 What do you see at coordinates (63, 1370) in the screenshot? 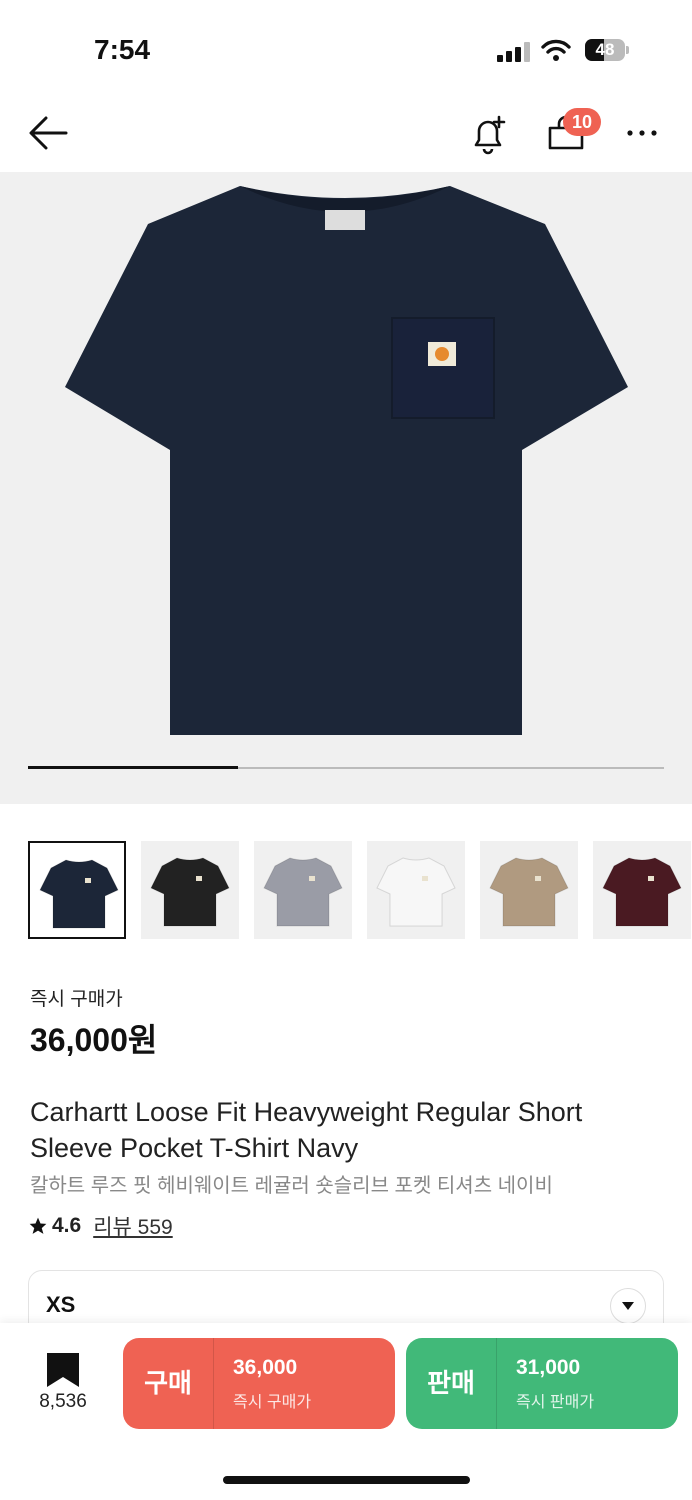
I see `bookmark-icon` at bounding box center [63, 1370].